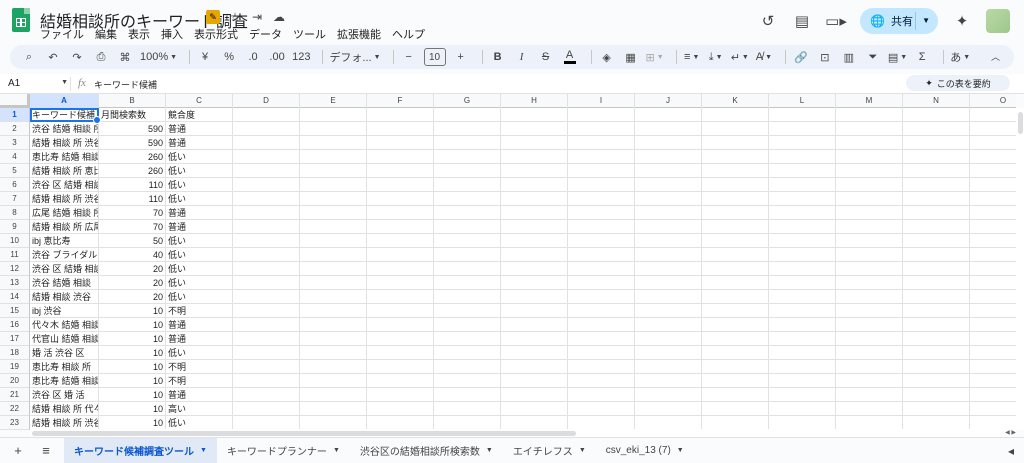 This screenshot has height=463, width=1024. I want to click on row-header: 15, so click(15, 311).